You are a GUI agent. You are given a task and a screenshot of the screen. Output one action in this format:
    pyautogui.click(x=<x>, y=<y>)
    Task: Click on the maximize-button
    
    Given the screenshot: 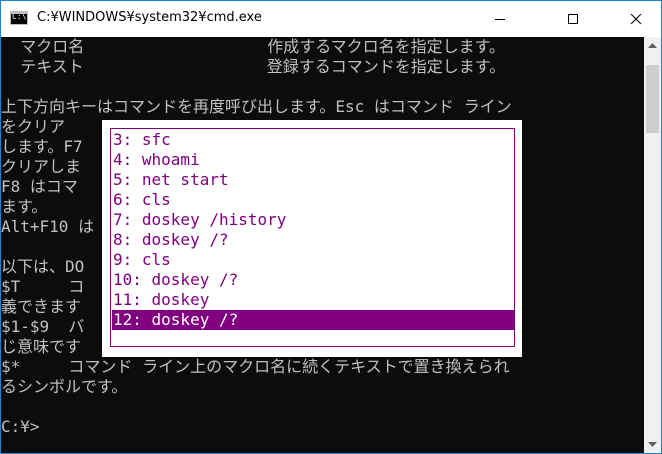 What is the action you would take?
    pyautogui.click(x=573, y=19)
    